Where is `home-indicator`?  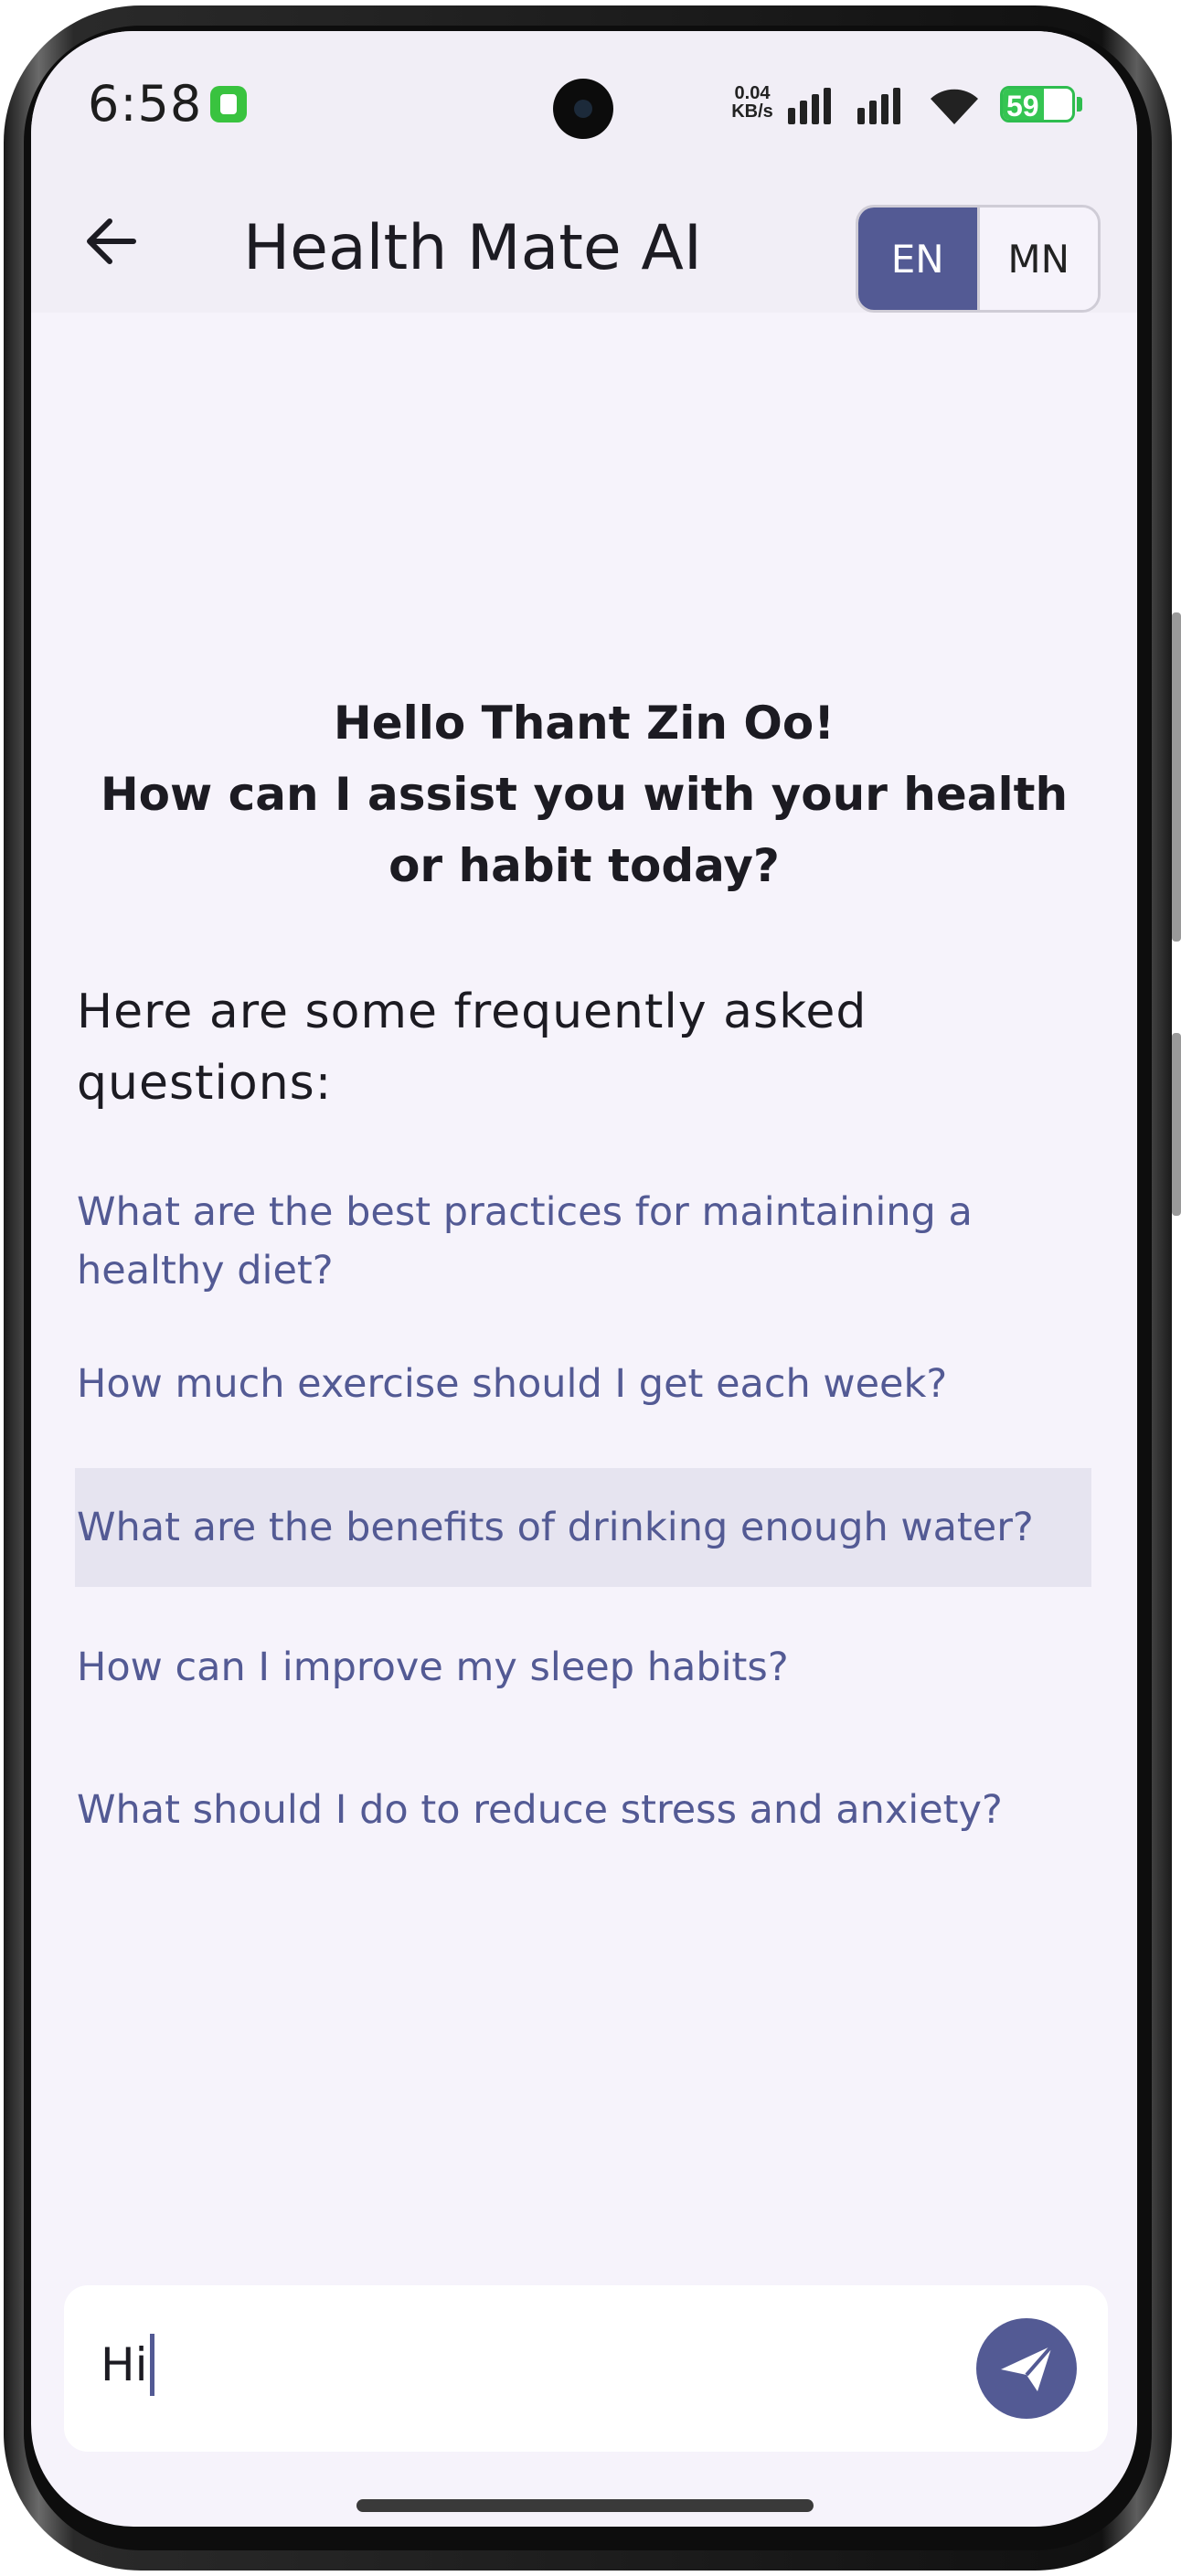 home-indicator is located at coordinates (585, 2505).